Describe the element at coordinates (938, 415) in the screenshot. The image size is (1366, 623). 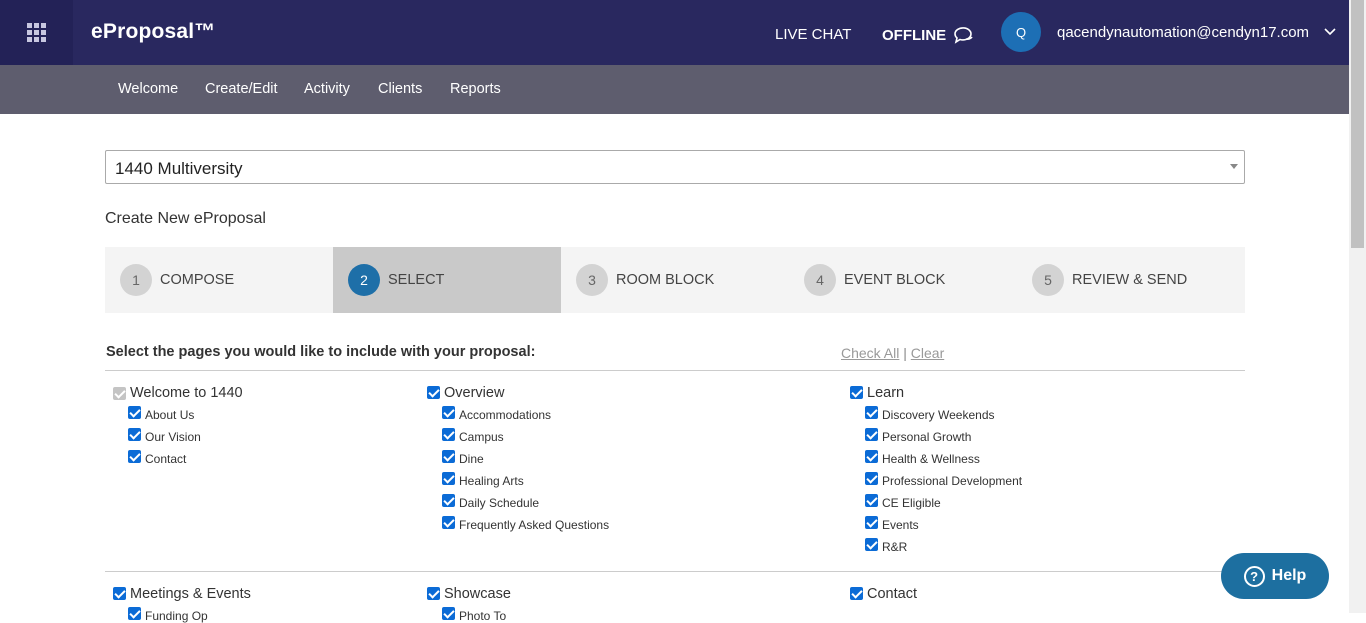
I see `page-label: Discovery Weekends` at that location.